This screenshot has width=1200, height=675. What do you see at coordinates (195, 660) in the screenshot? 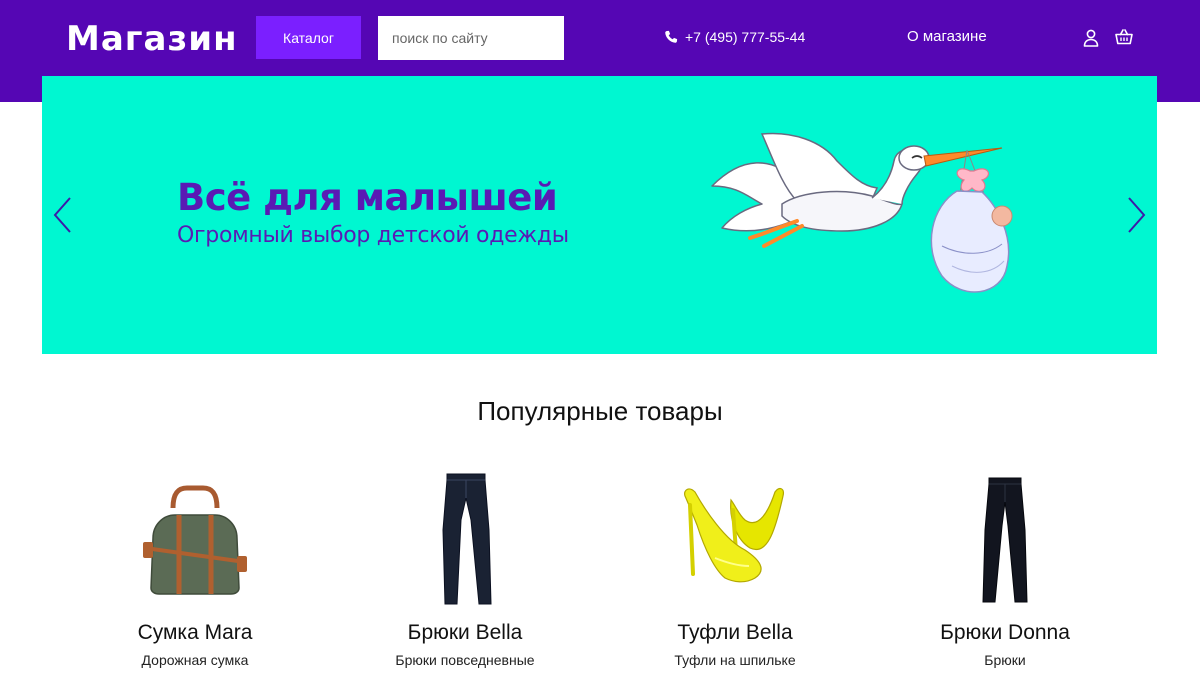
I see `product-desc: Дорожная сумка` at bounding box center [195, 660].